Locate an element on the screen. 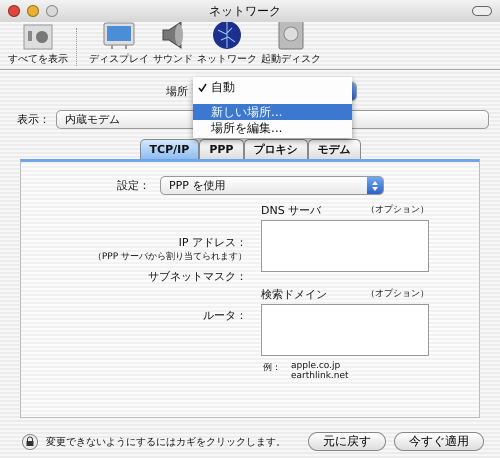 Image resolution: width=500 pixels, height=458 pixels. example-value: apple.co.jp is located at coordinates (316, 366).